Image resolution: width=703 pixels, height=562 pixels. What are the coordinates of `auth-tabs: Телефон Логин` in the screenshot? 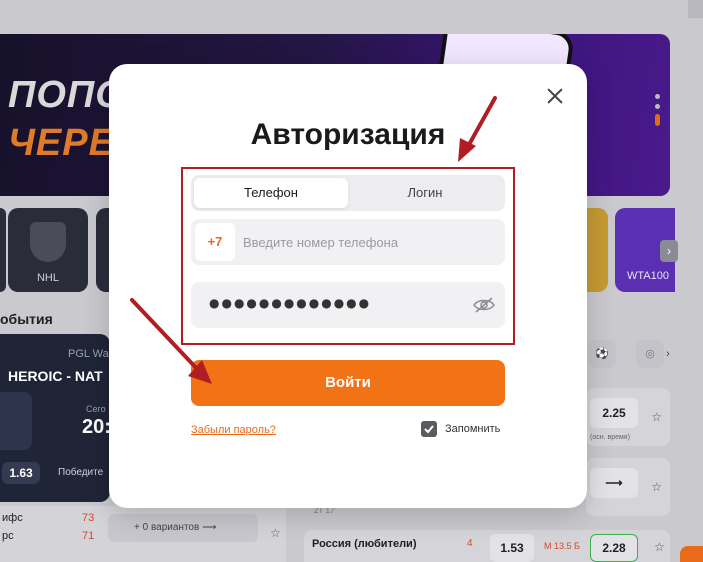 It's located at (348, 193).